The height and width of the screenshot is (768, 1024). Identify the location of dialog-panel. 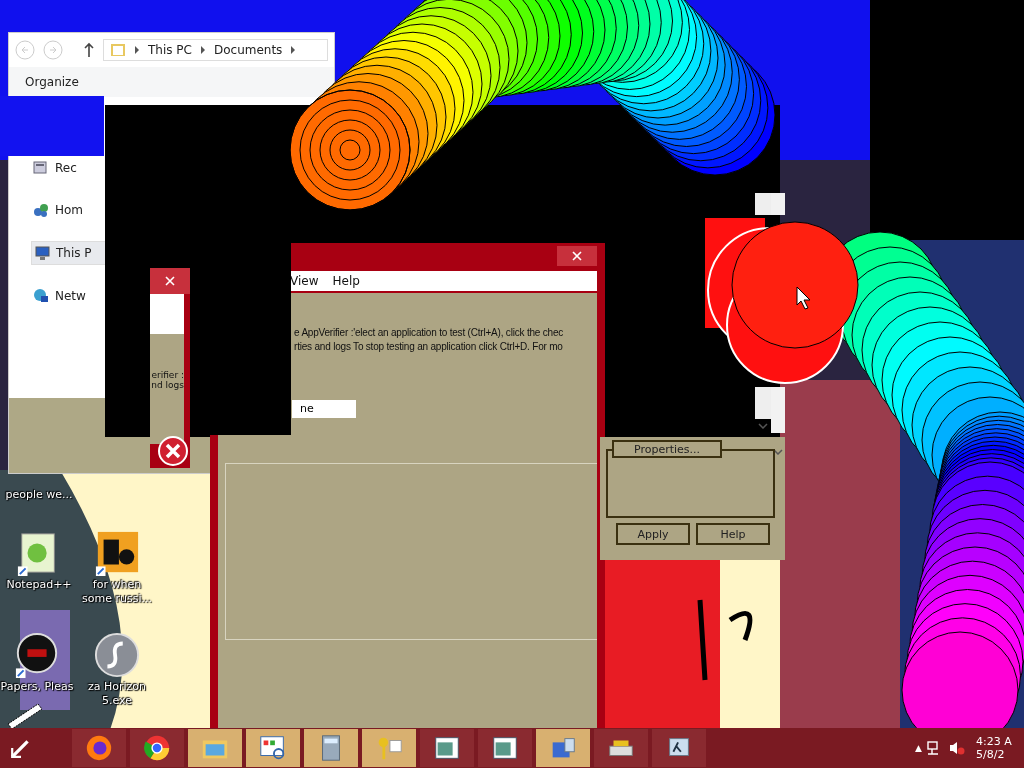
(167, 314).